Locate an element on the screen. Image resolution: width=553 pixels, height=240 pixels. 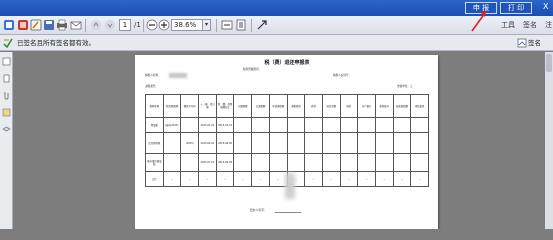
previous-page-icon is located at coordinates (96, 25).